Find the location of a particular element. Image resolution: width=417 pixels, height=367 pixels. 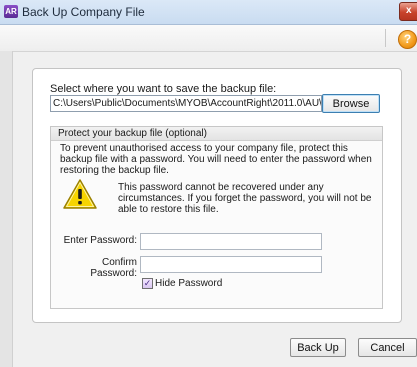

toolbar: ? is located at coordinates (208, 38).